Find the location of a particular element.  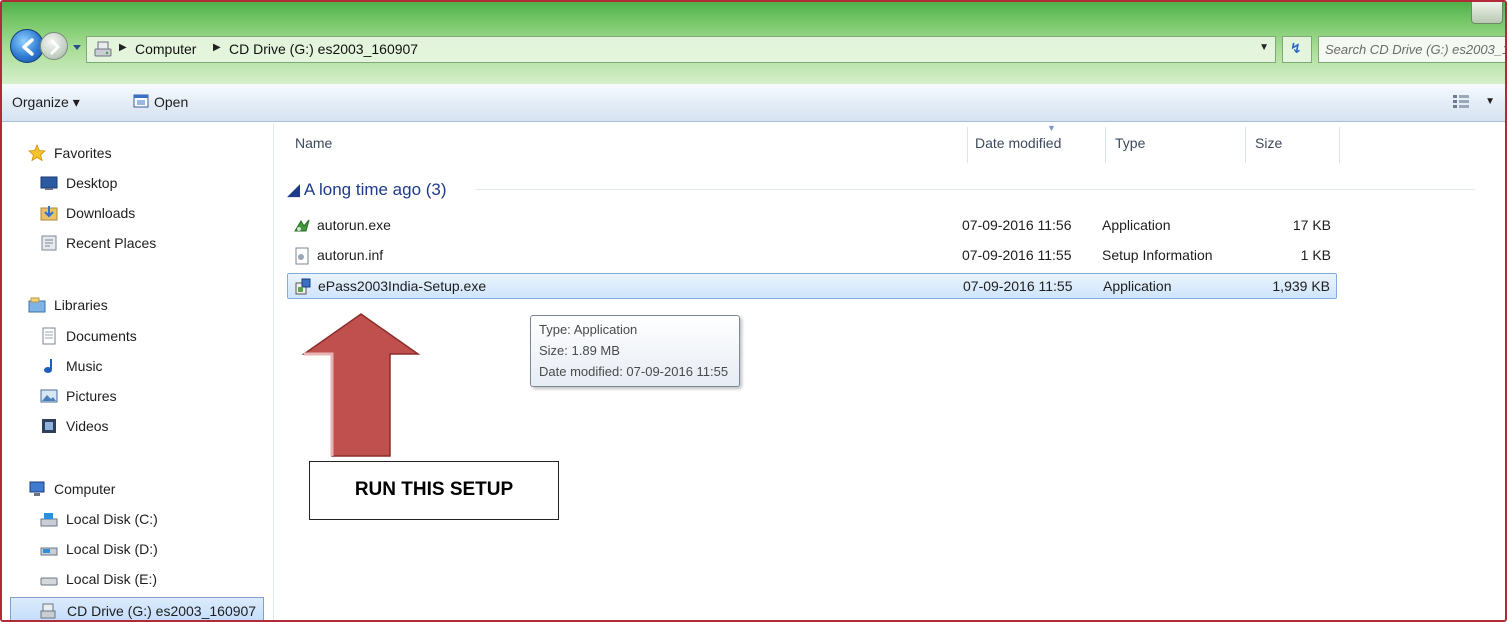

file-name: autorun.exe is located at coordinates (354, 225).